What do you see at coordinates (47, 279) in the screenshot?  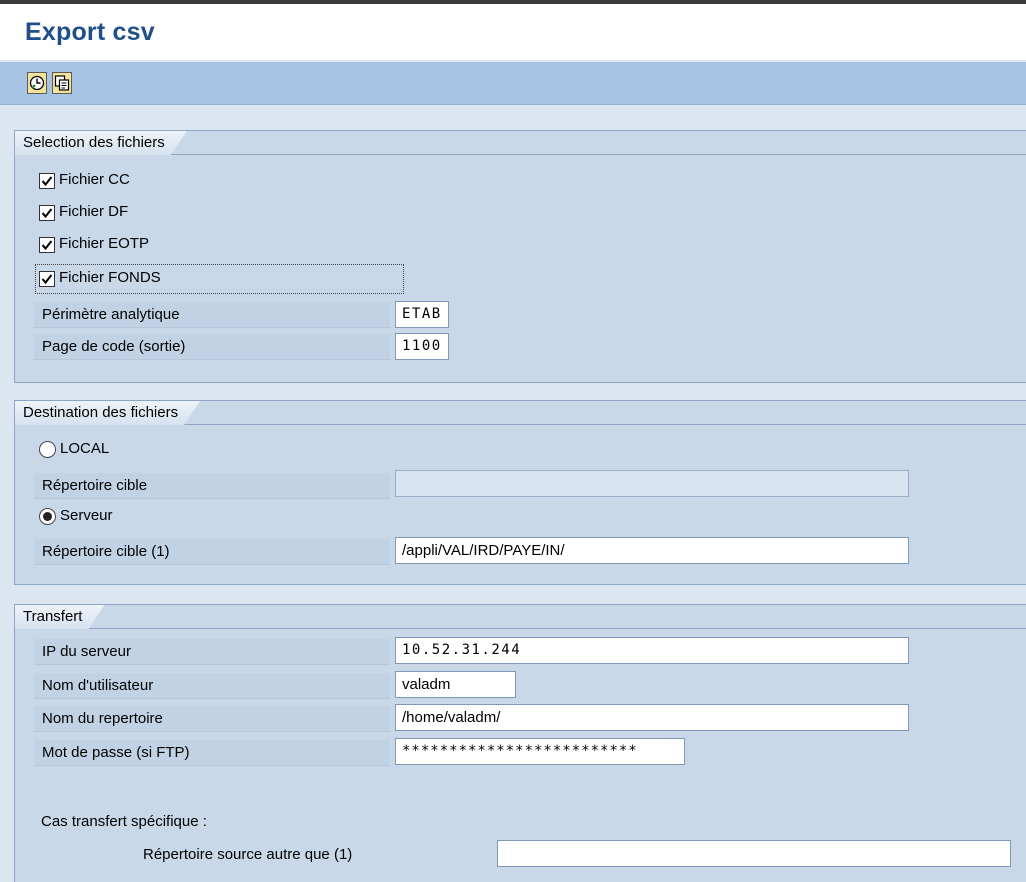 I see `checkbox-fichier-fonds` at bounding box center [47, 279].